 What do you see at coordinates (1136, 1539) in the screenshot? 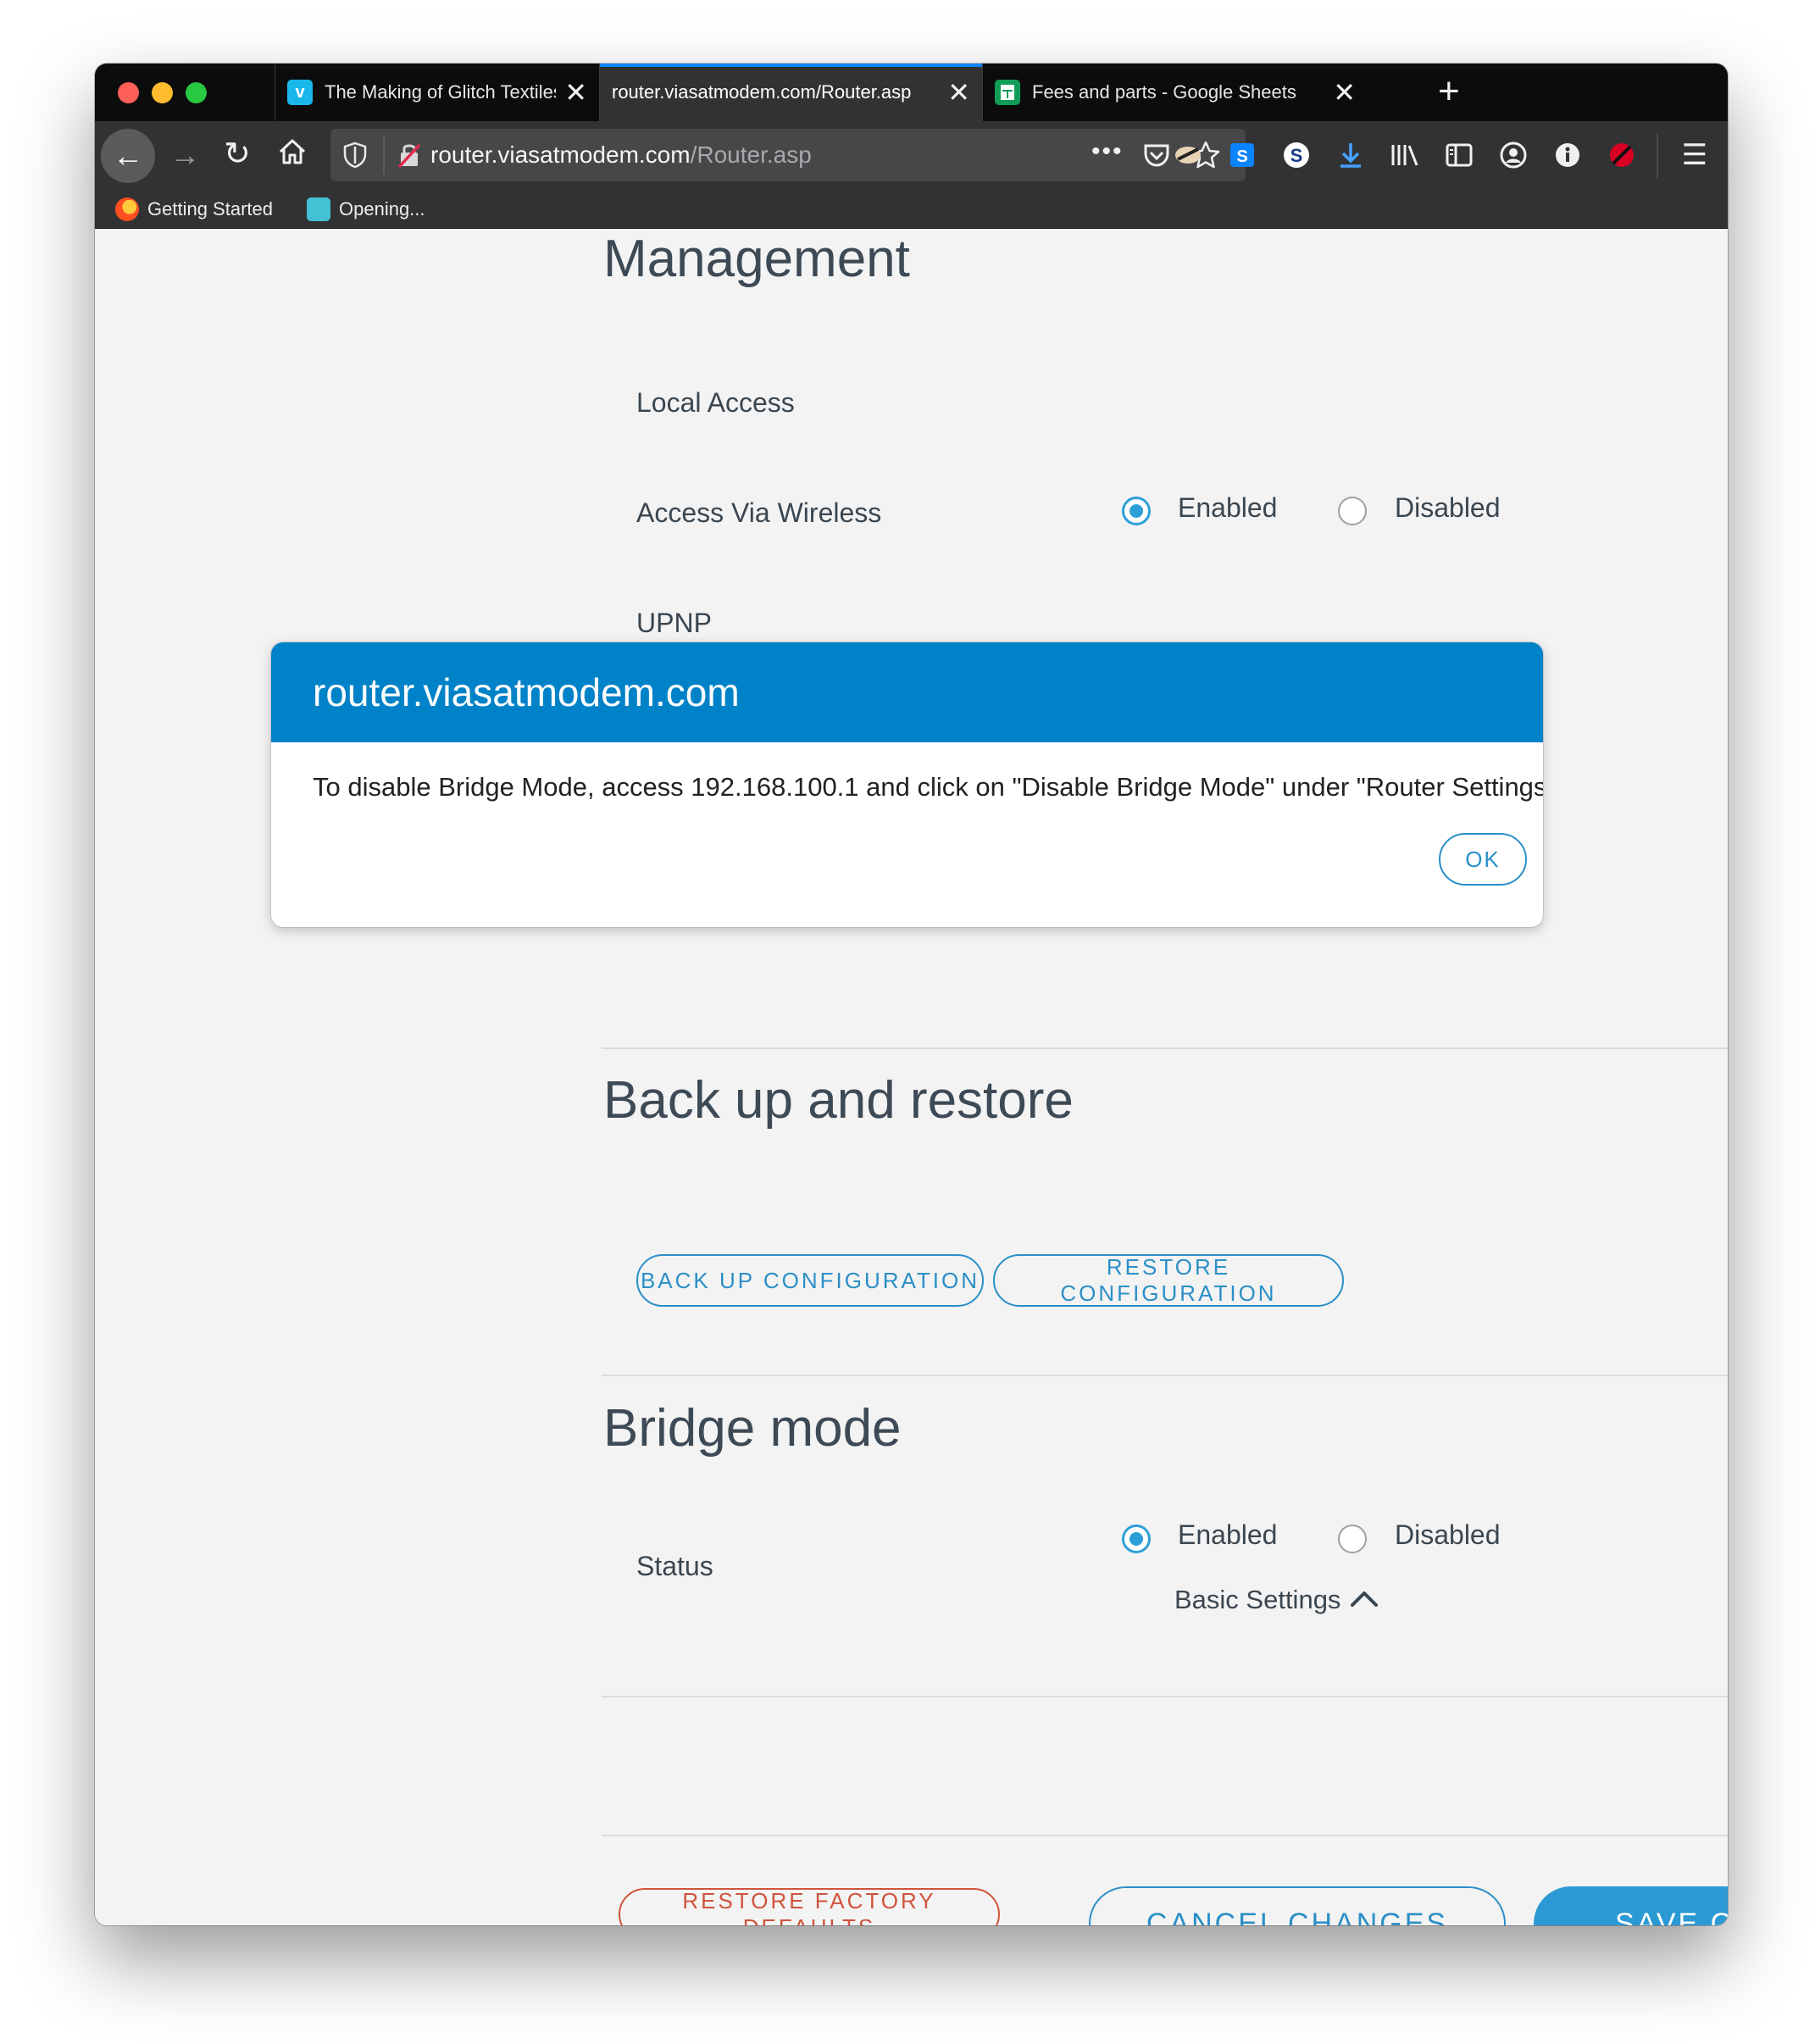
I see `bridge-enabled-radio` at bounding box center [1136, 1539].